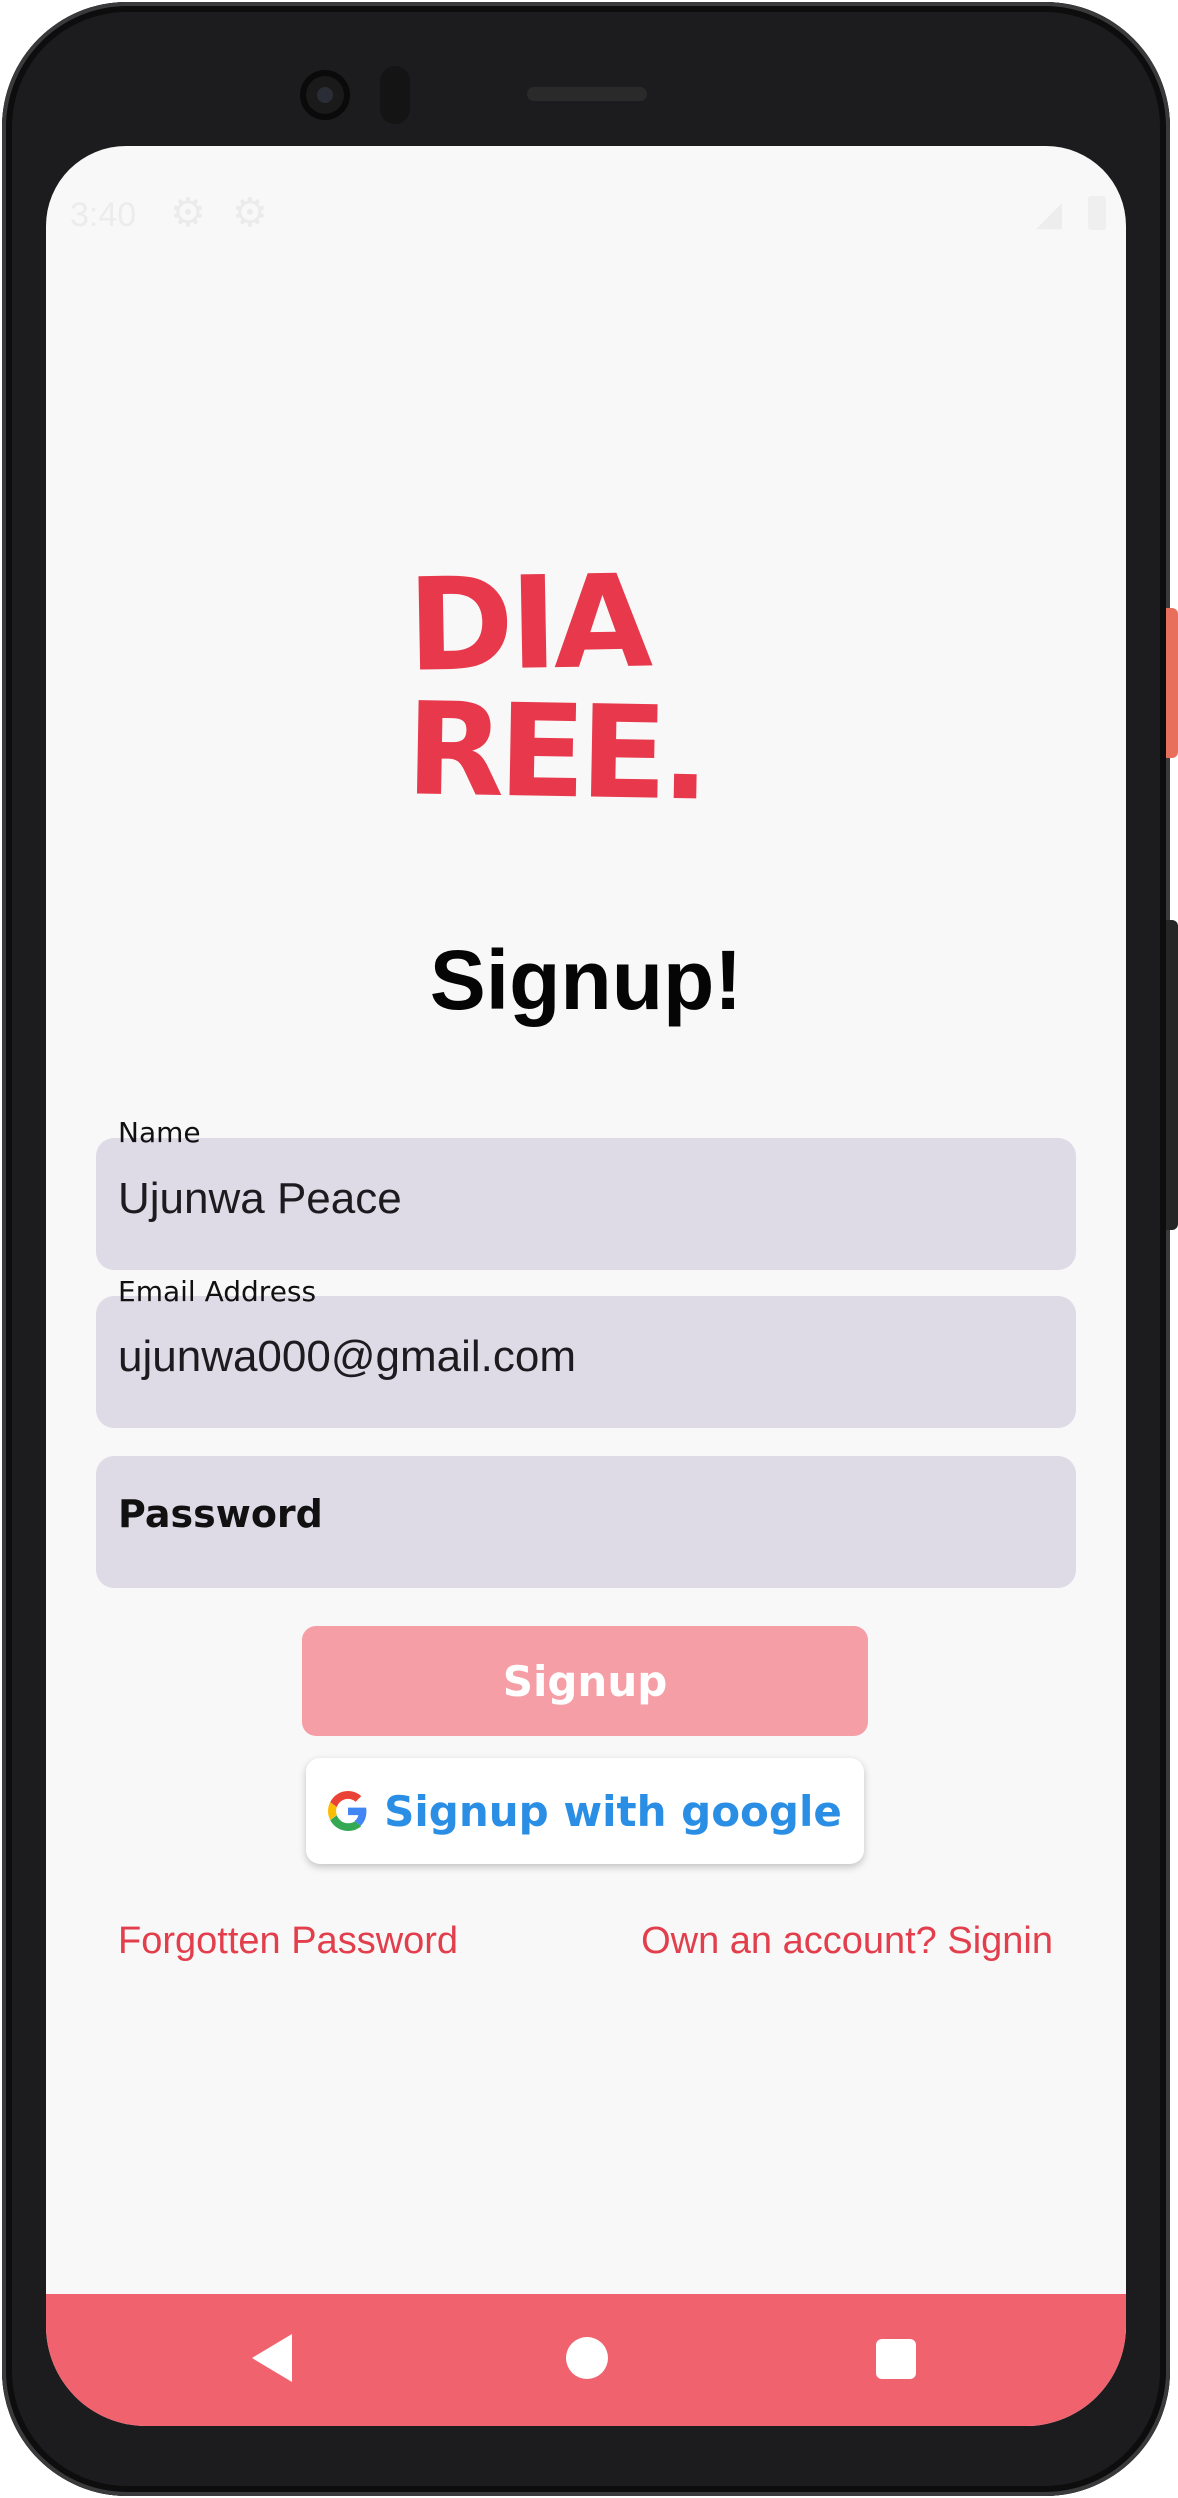 This screenshot has width=1178, height=2498. I want to click on signup-button-label: Signup, so click(585, 1681).